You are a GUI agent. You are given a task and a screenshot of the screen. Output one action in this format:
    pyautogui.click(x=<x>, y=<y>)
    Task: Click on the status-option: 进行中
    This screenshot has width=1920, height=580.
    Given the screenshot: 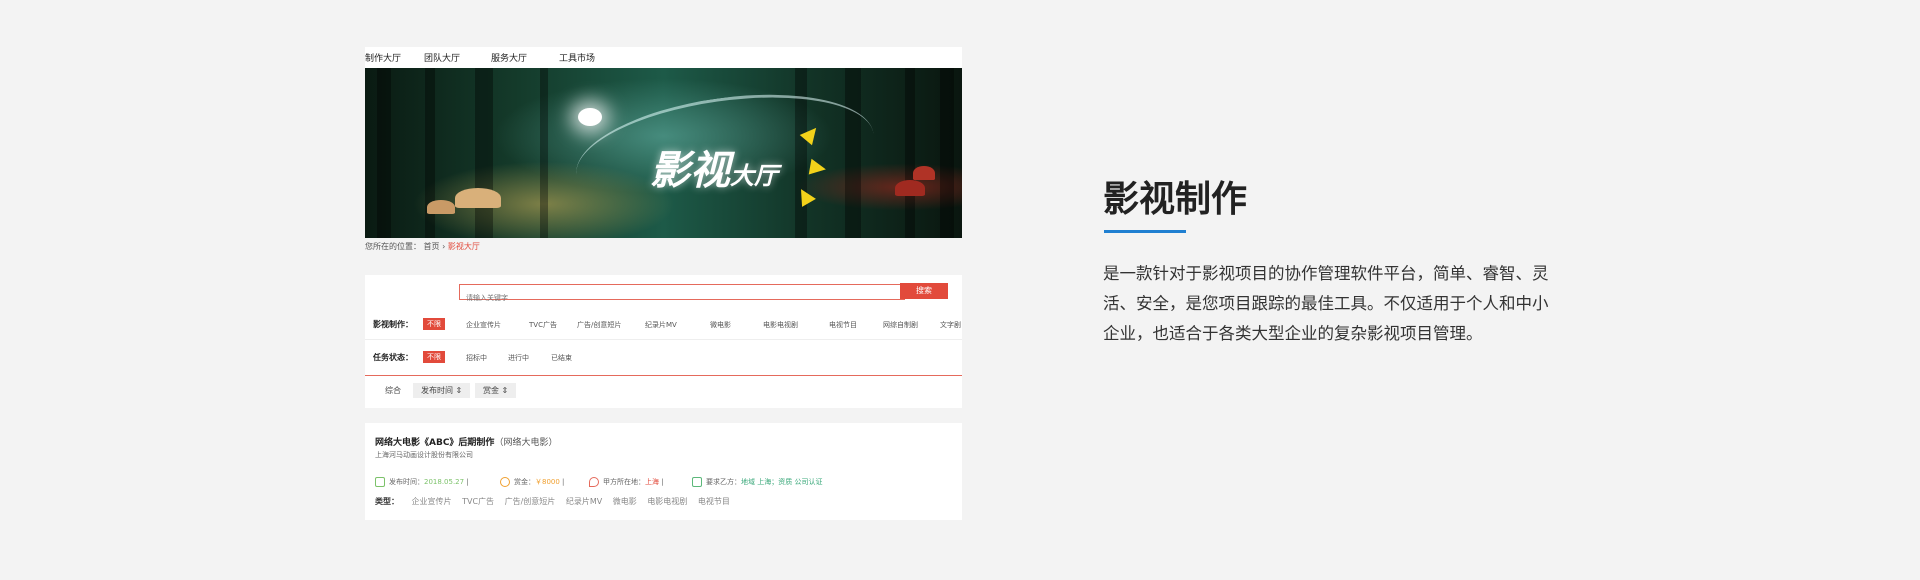 What is the action you would take?
    pyautogui.click(x=518, y=358)
    